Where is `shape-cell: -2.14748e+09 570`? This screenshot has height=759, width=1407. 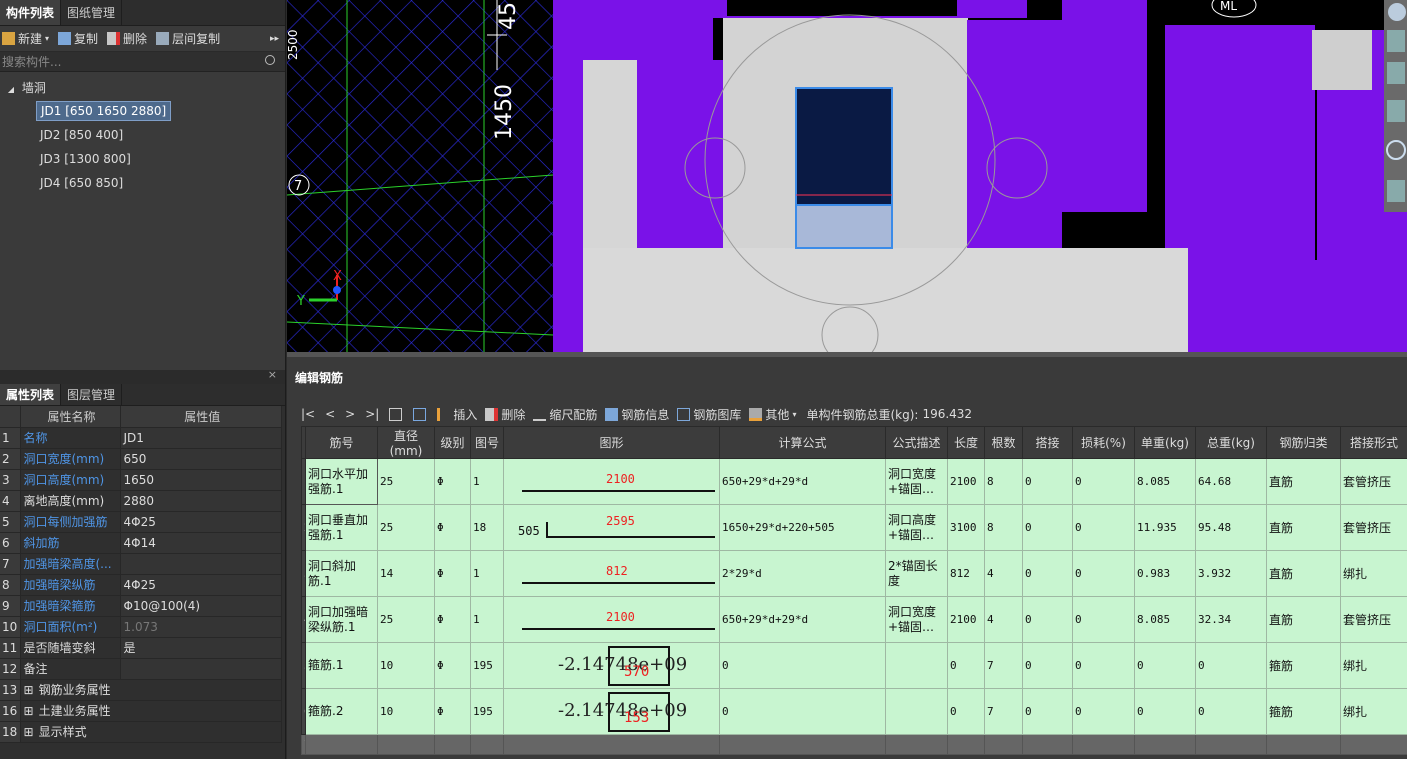 shape-cell: -2.14748e+09 570 is located at coordinates (611, 665).